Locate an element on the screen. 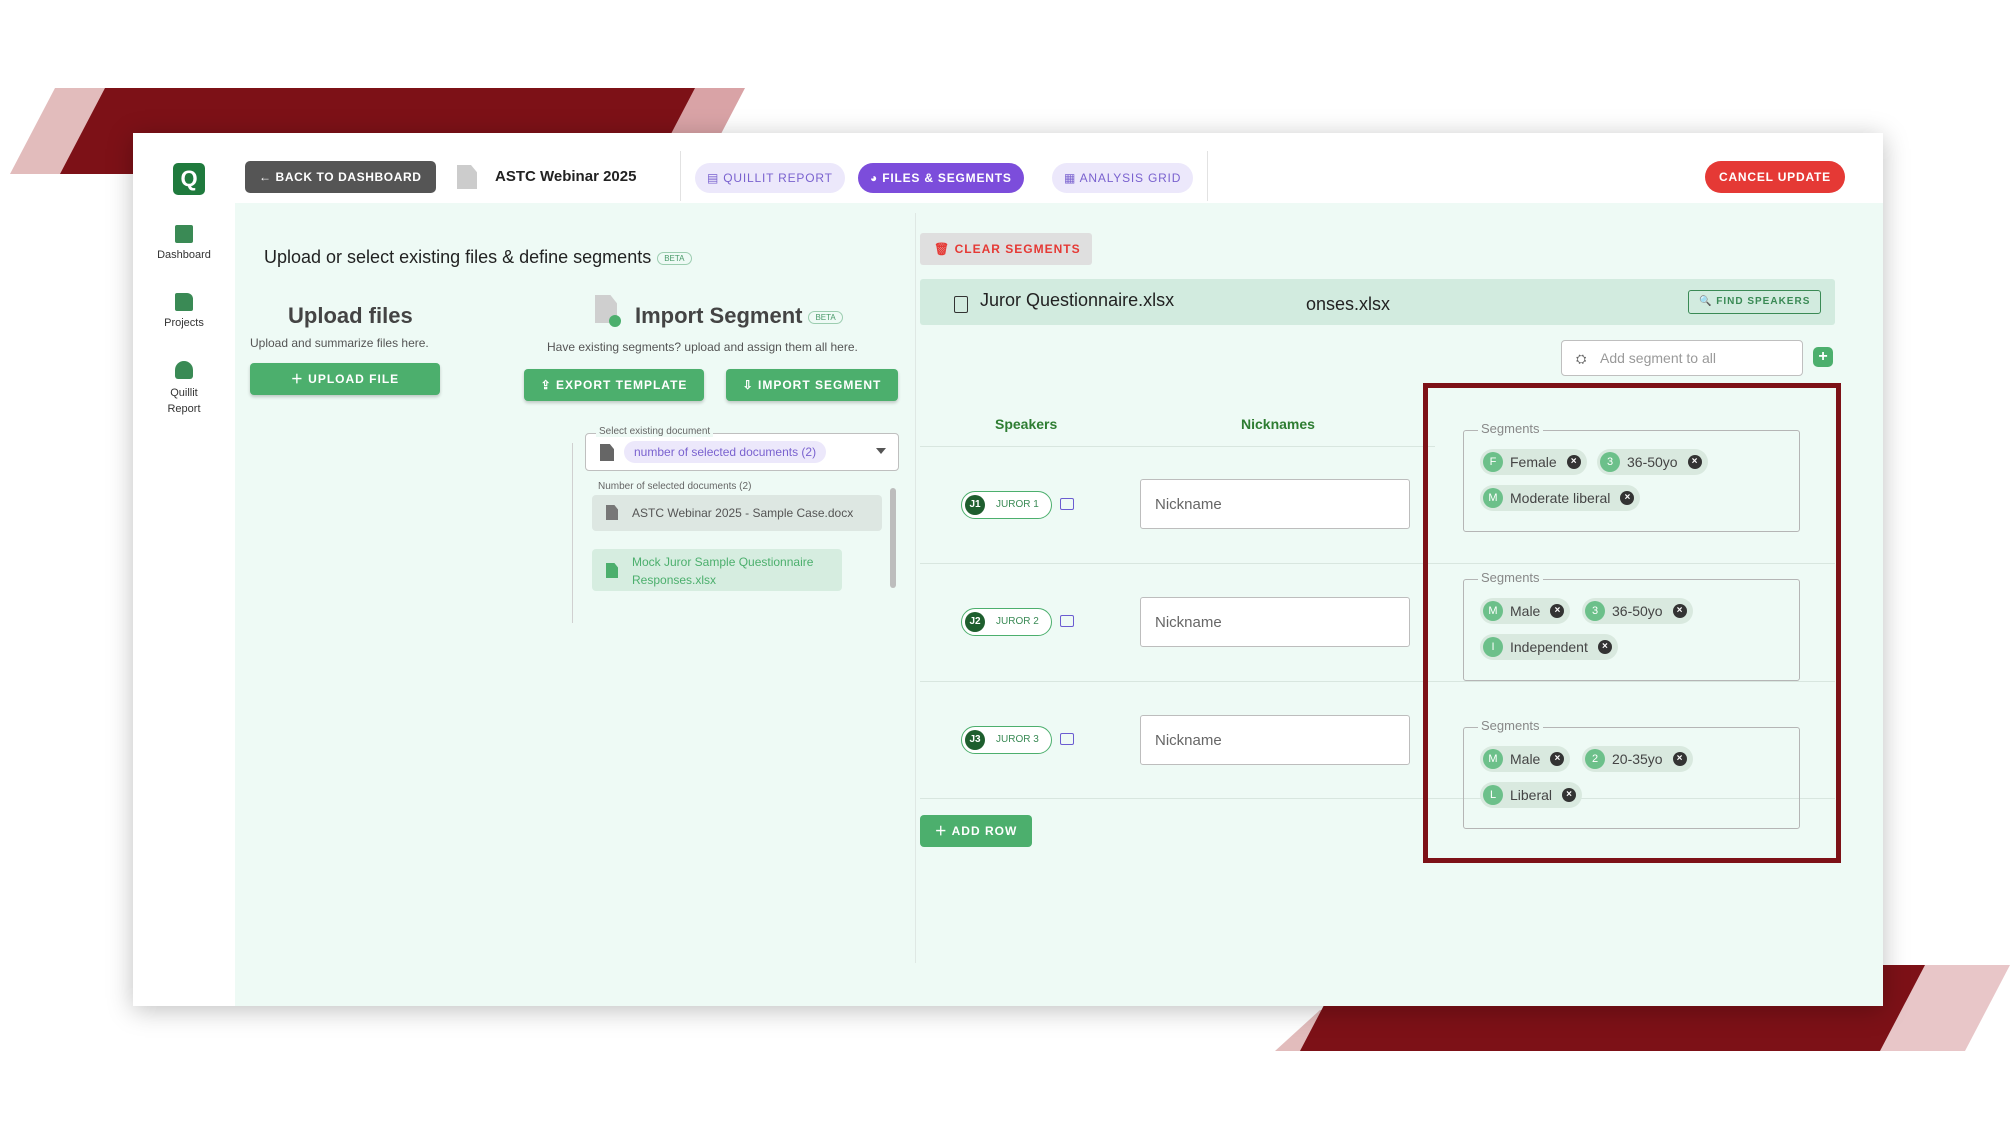 The width and height of the screenshot is (2013, 1132). tab-analysis-grid: ▦ ANALYSIS GRID is located at coordinates (1123, 178).